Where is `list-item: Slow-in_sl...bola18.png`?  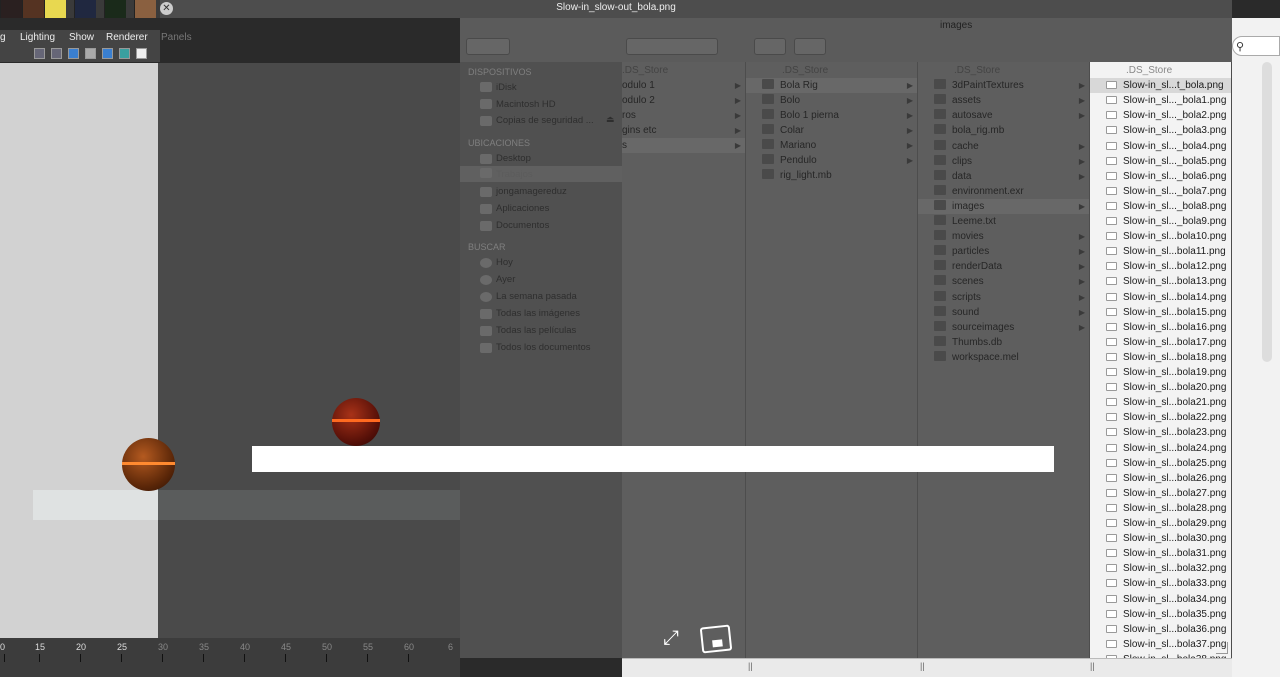 list-item: Slow-in_sl...bola18.png is located at coordinates (1160, 357).